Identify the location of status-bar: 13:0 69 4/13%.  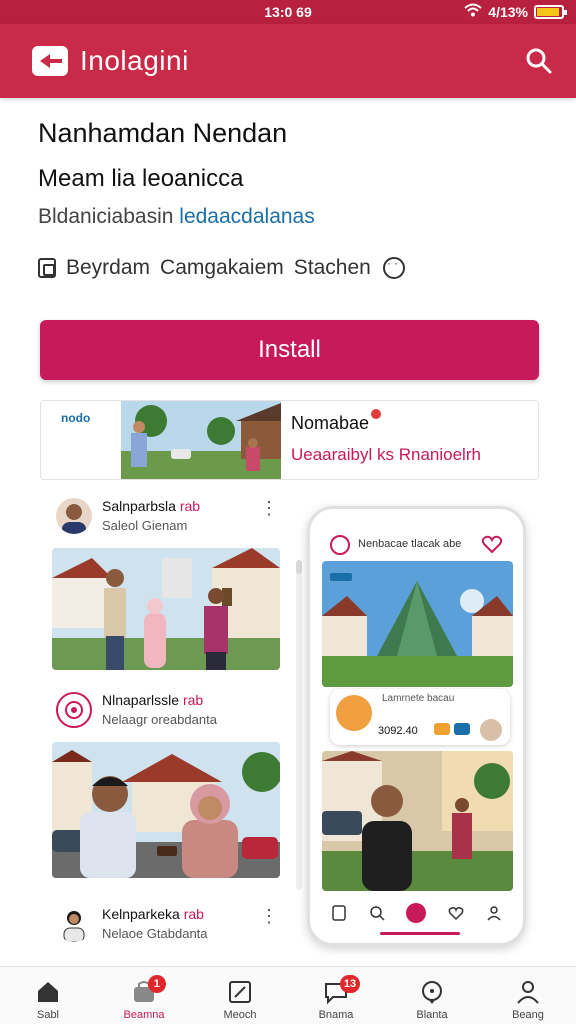
(288, 12).